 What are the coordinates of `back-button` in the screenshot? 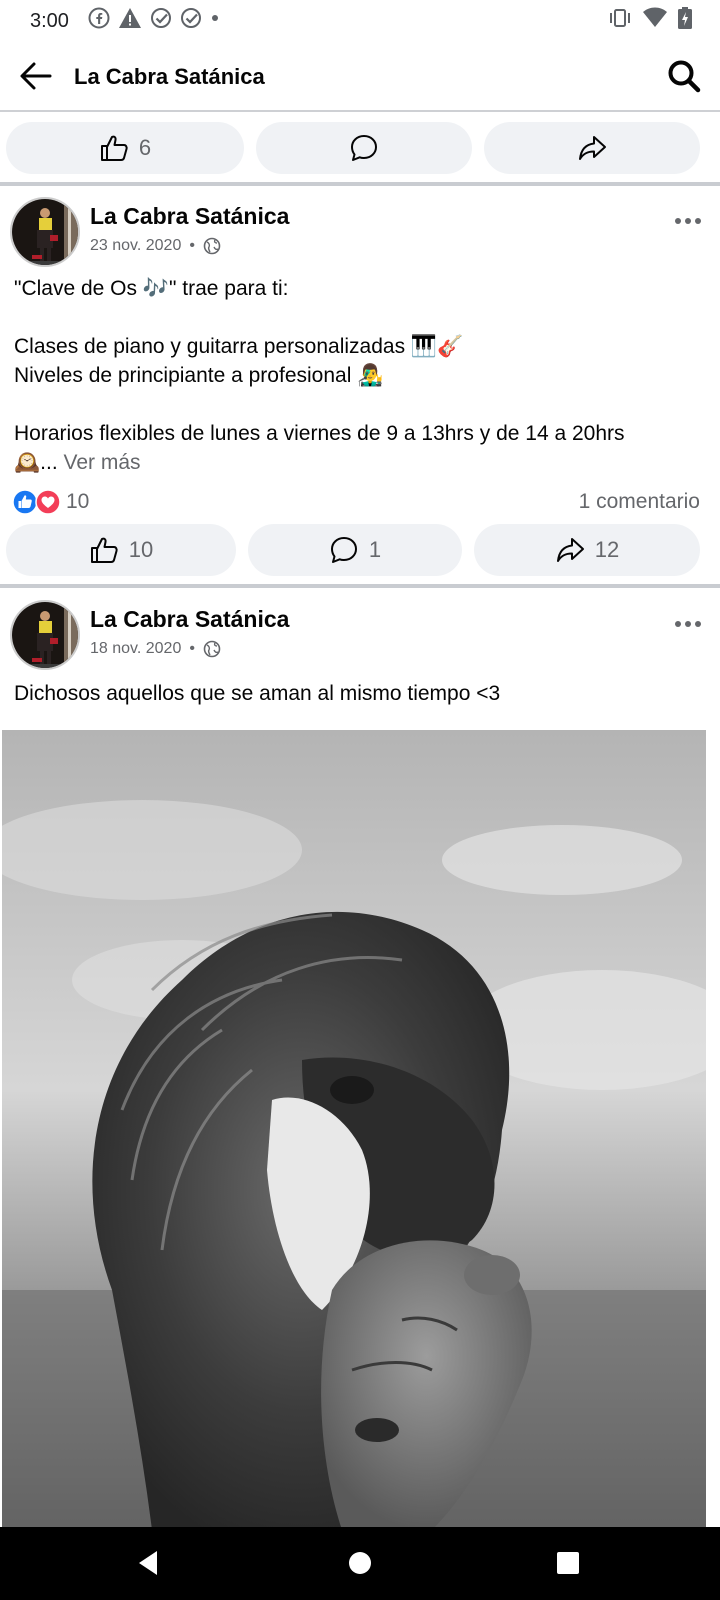 It's located at (36, 76).